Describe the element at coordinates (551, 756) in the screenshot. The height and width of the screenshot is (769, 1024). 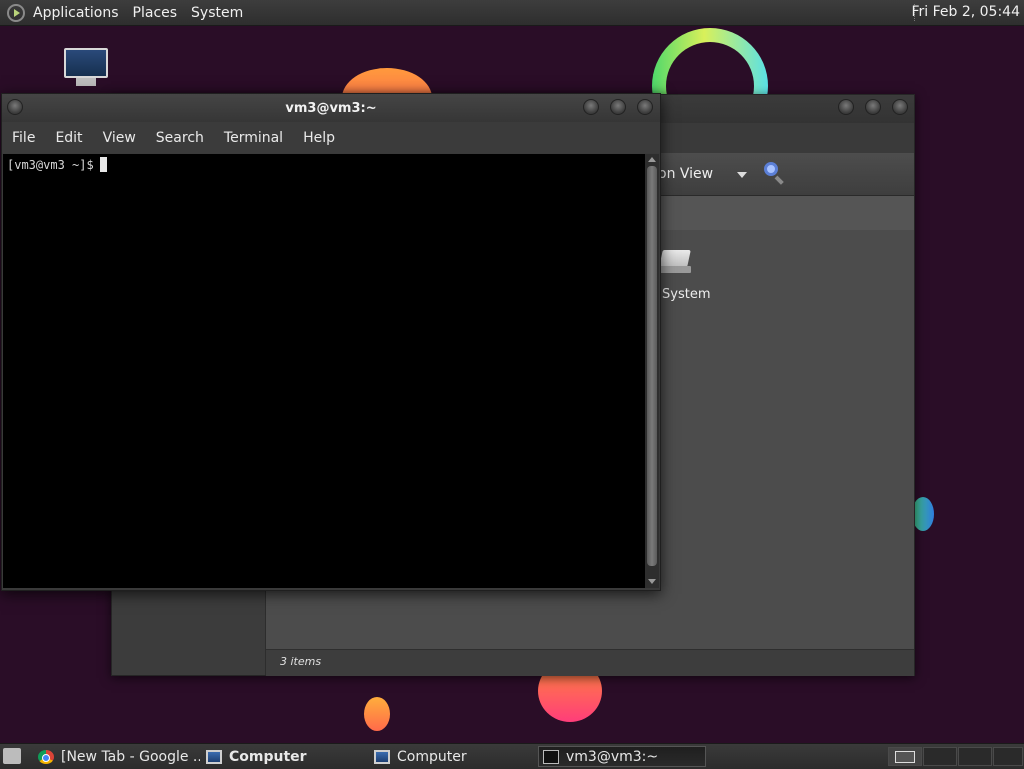
I see `terminal-icon` at that location.